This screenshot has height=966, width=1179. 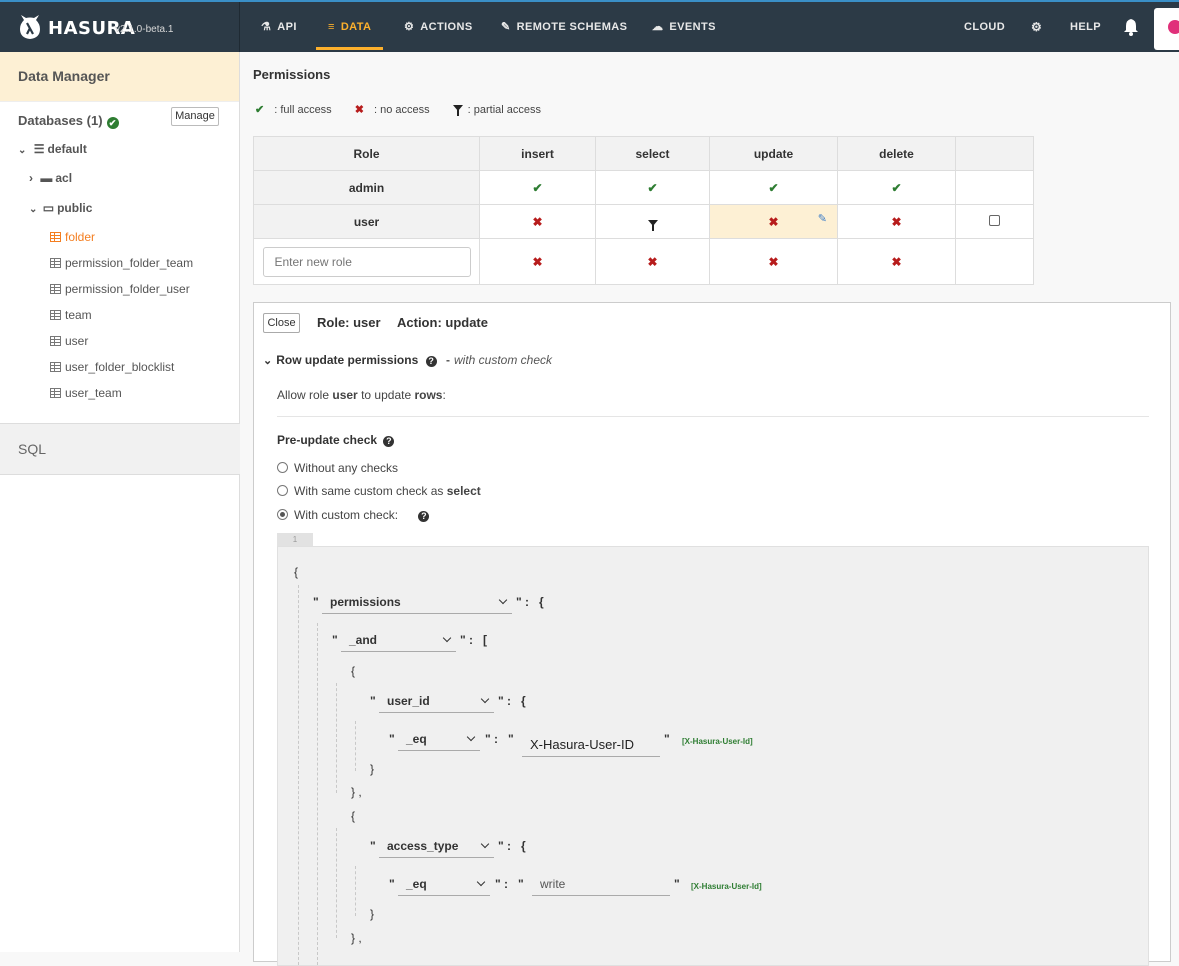 I want to click on check-icon: ✔, so click(x=537, y=187).